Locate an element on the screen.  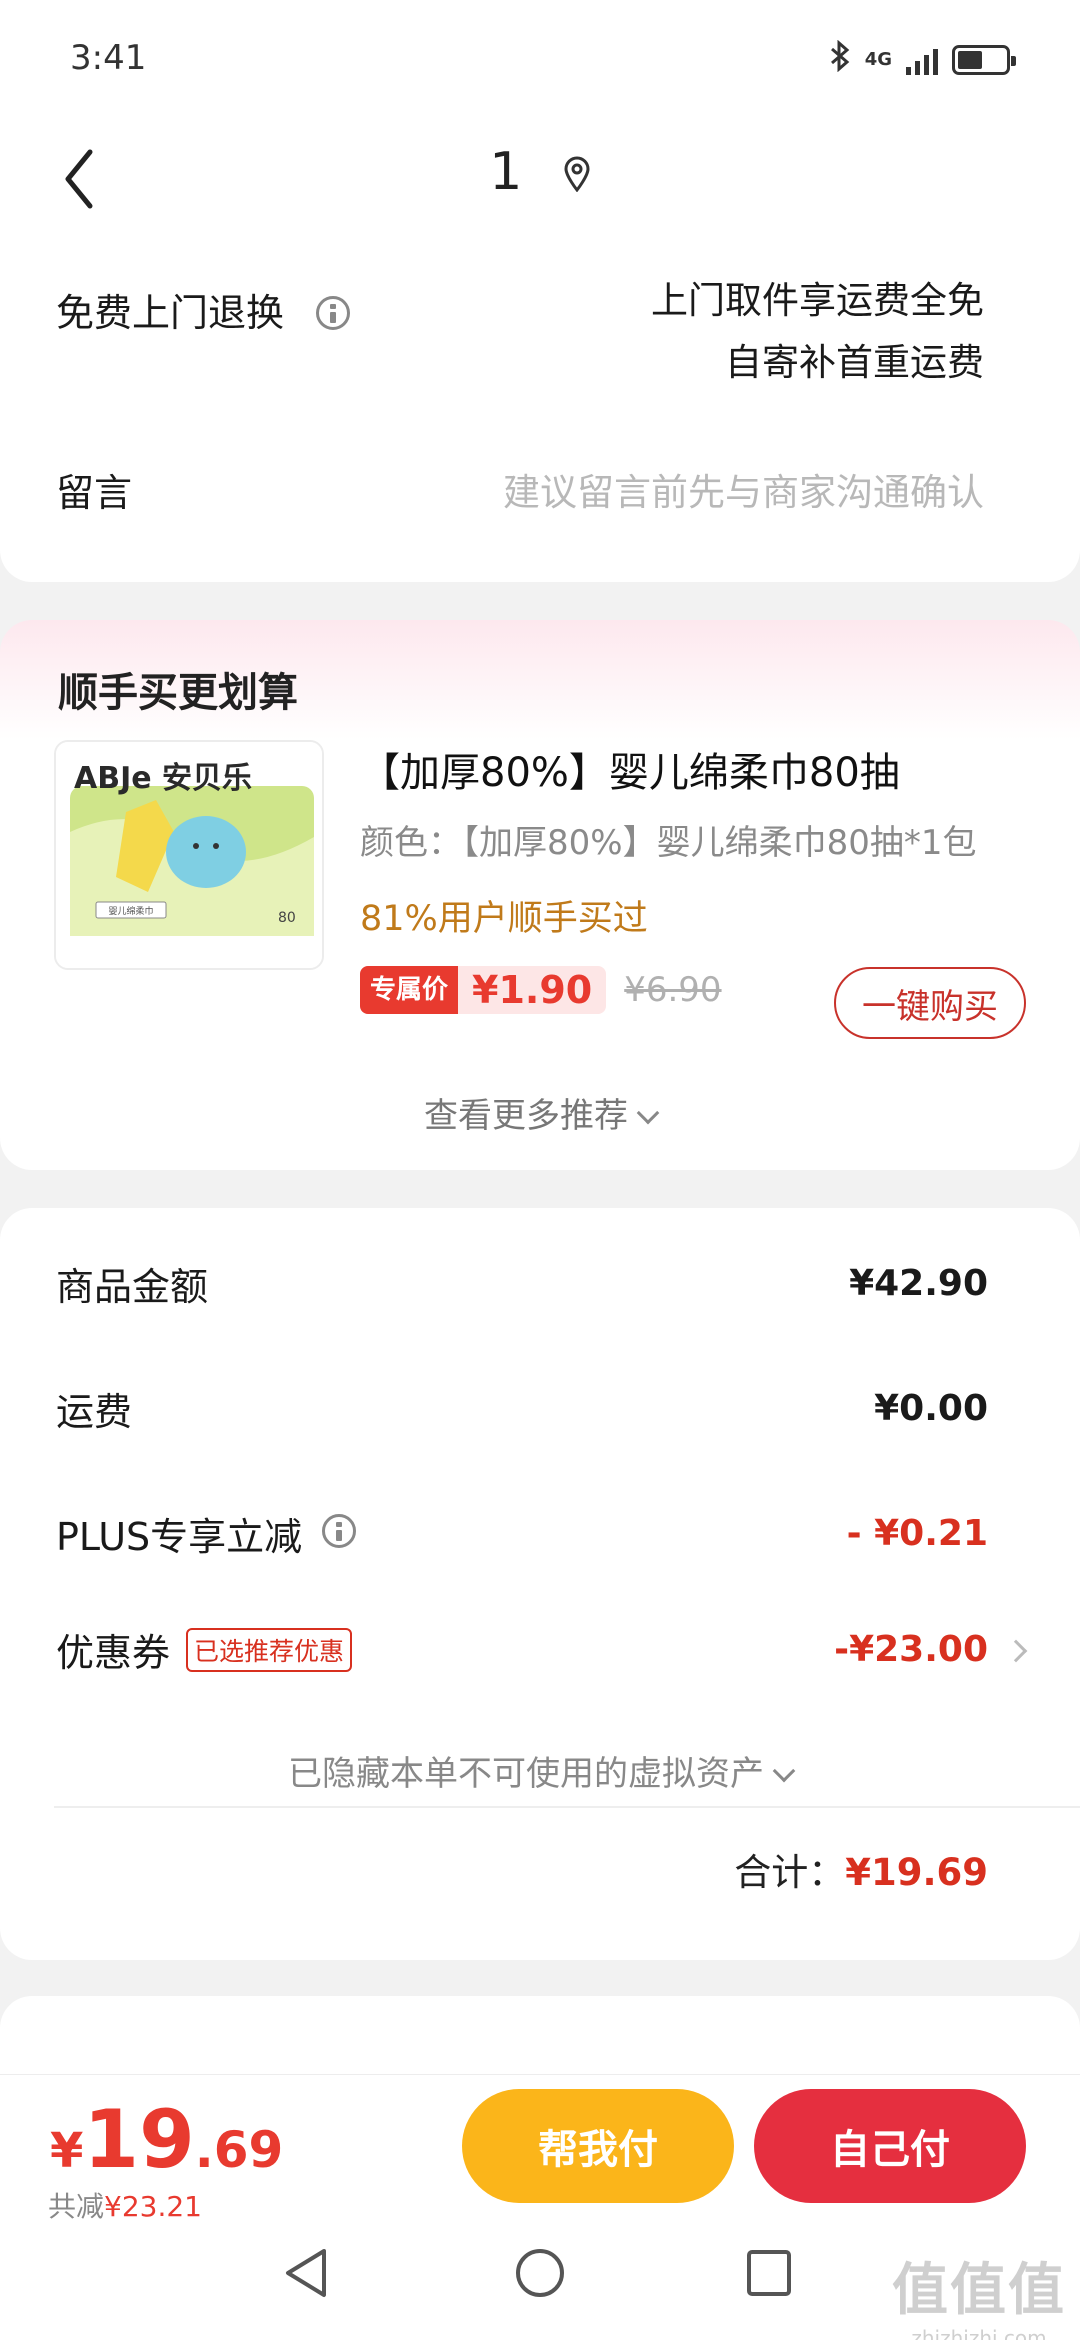
shipping-row: 运费 ¥0.00 is located at coordinates (540, 1408).